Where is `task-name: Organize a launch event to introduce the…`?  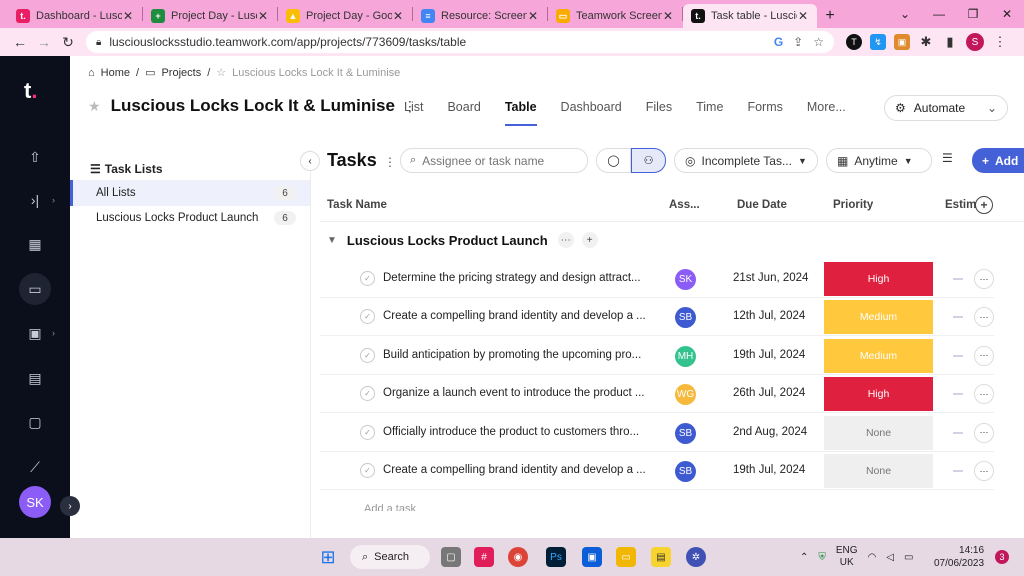 task-name: Organize a launch event to introduce the… is located at coordinates (514, 393).